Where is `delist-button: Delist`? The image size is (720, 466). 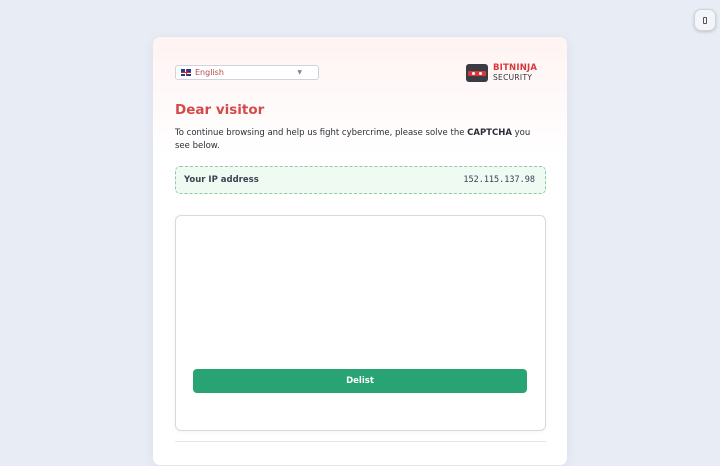
delist-button: Delist is located at coordinates (360, 381).